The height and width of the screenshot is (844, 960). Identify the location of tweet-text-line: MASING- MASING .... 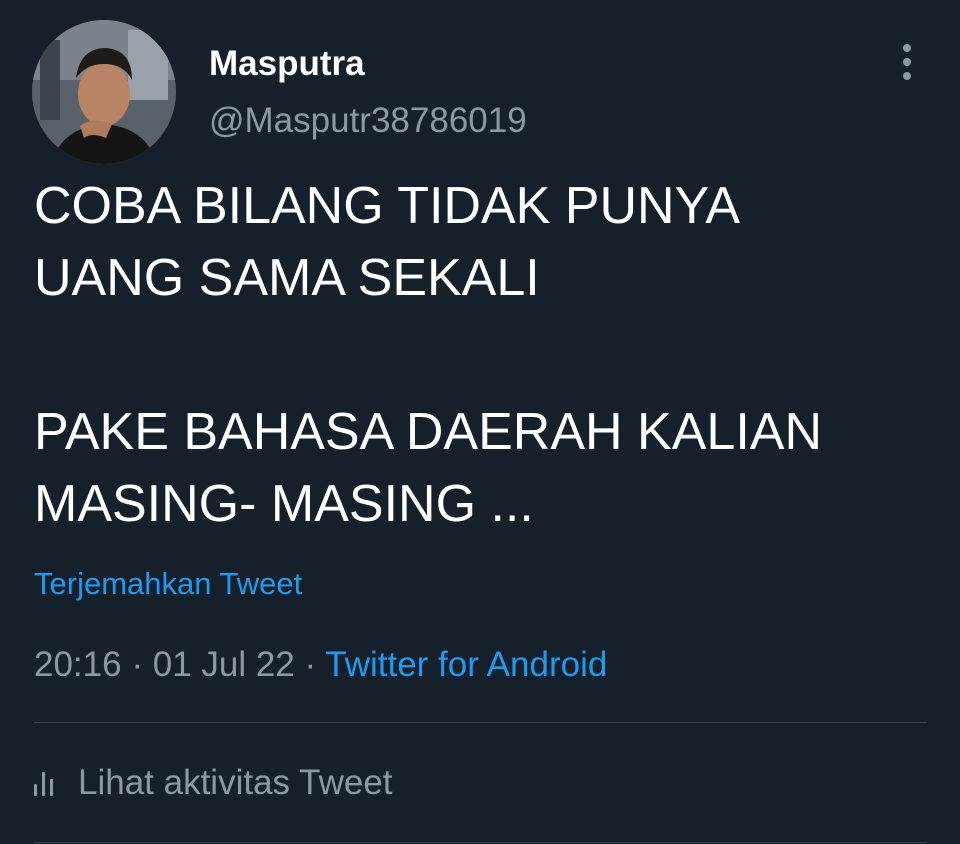
(284, 504).